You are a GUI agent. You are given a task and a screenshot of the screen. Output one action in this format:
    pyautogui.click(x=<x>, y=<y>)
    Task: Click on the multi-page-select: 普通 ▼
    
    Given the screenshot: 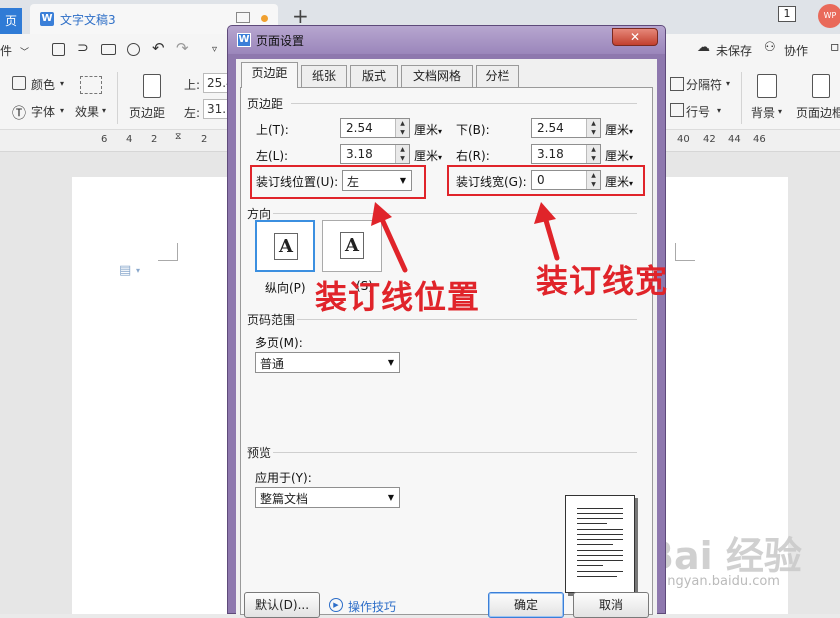 What is the action you would take?
    pyautogui.click(x=327, y=362)
    